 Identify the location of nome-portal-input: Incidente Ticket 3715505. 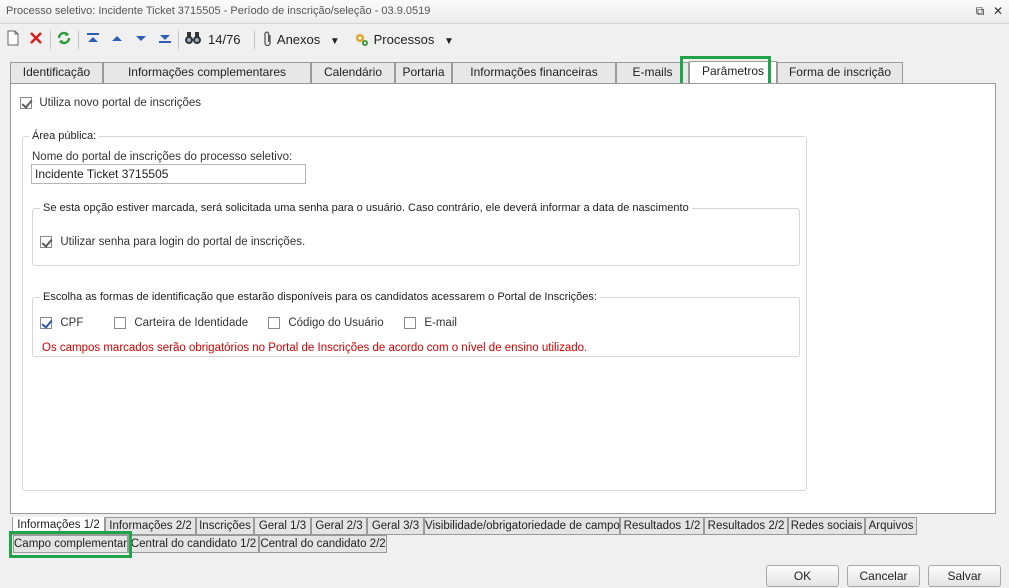
(168, 174).